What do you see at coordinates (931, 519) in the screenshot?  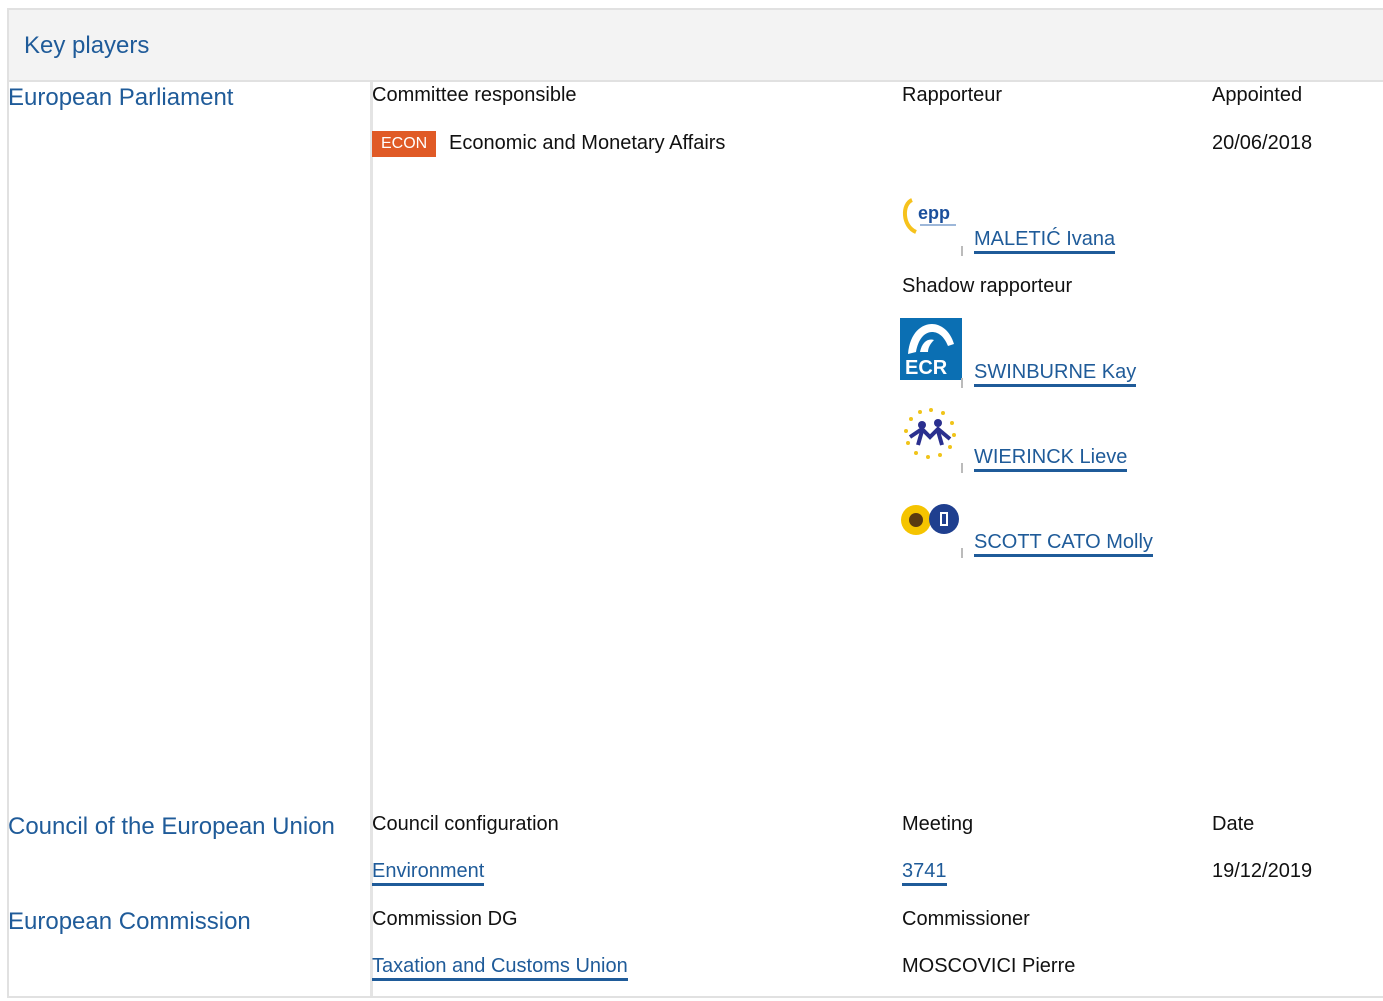 I see `greens-efa-logo-icon` at bounding box center [931, 519].